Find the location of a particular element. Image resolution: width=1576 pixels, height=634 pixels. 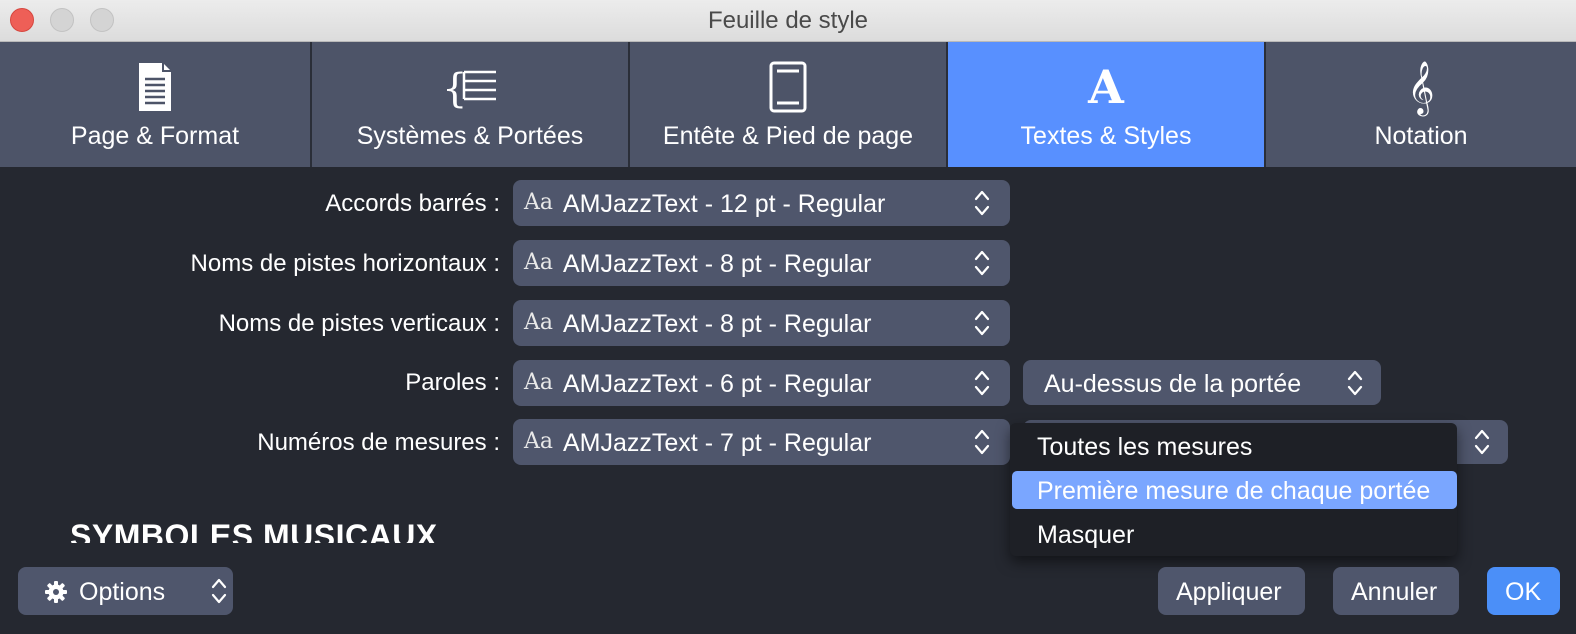

font-value: AMJazzText - 6 pt - Regular is located at coordinates (717, 384).